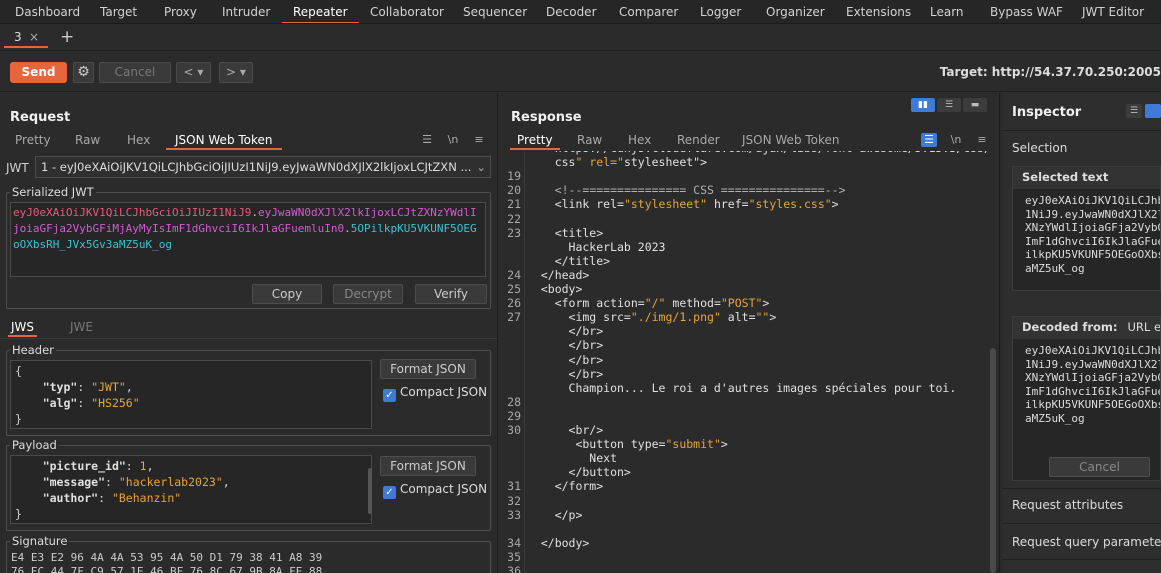 This screenshot has width=1161, height=573. What do you see at coordinates (236, 72) in the screenshot?
I see `forward-button: > ▾` at bounding box center [236, 72].